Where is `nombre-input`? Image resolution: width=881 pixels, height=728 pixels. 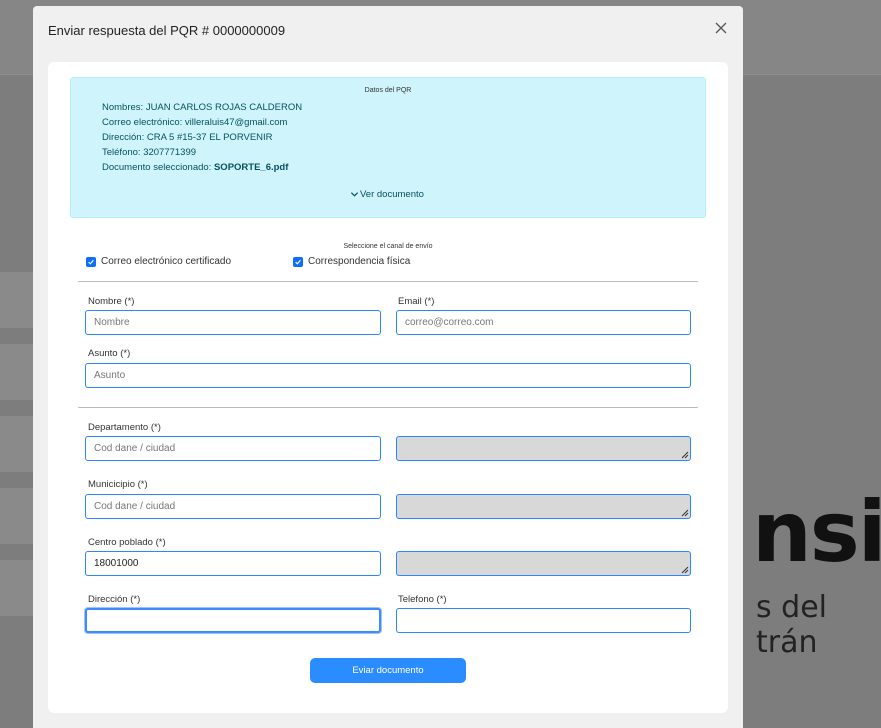
nombre-input is located at coordinates (233, 322).